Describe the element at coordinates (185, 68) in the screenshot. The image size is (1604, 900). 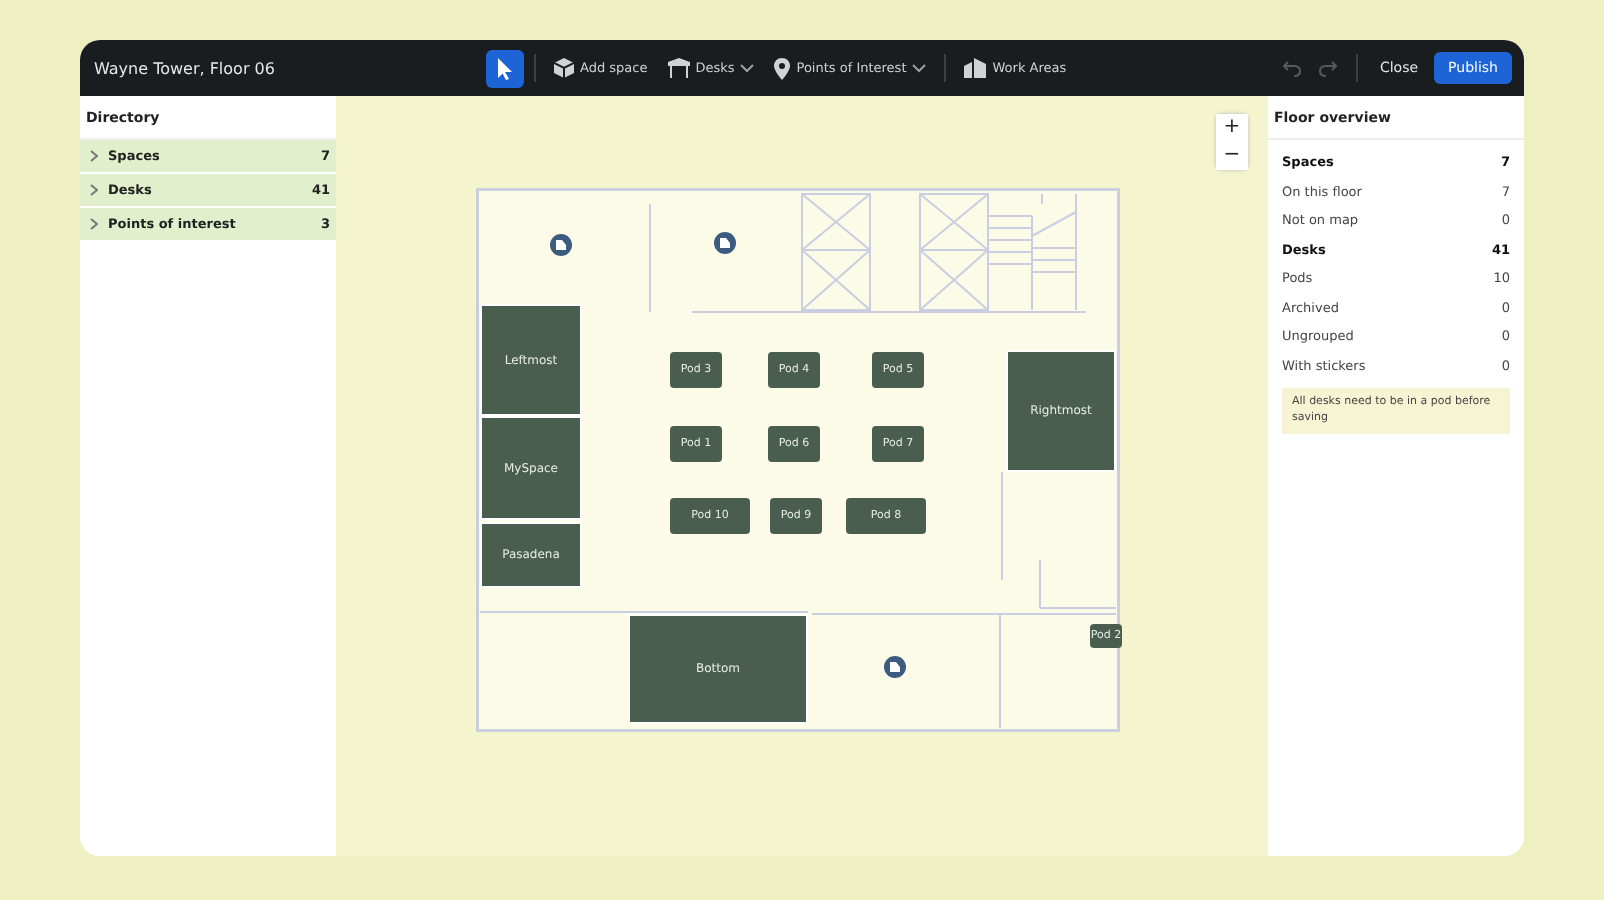
I see `window-title: Wayne Tower, Floor 06` at that location.